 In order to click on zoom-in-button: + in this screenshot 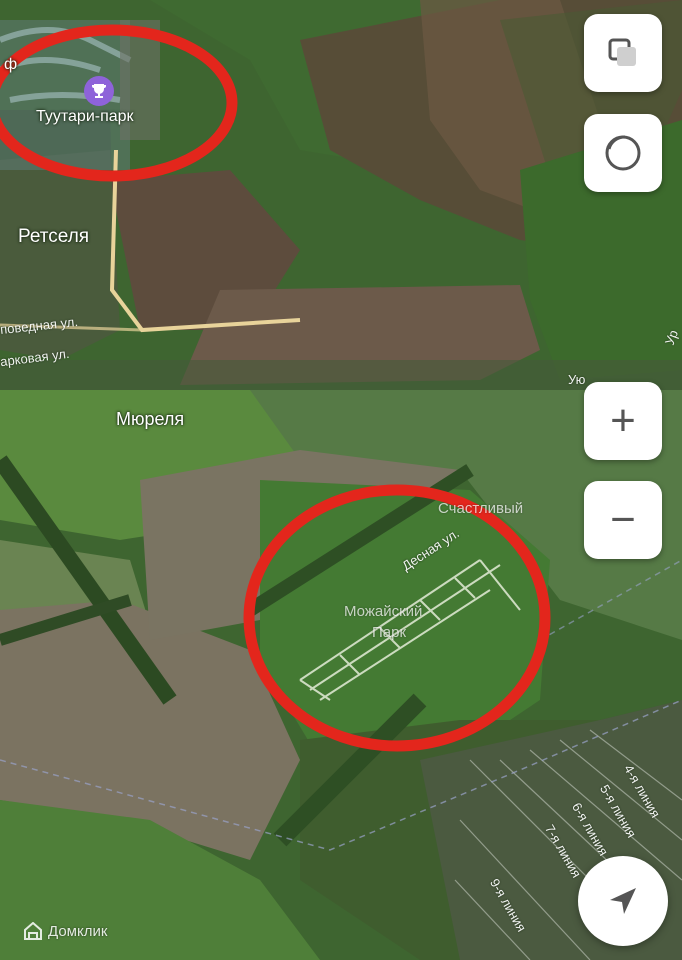, I will do `click(623, 421)`.